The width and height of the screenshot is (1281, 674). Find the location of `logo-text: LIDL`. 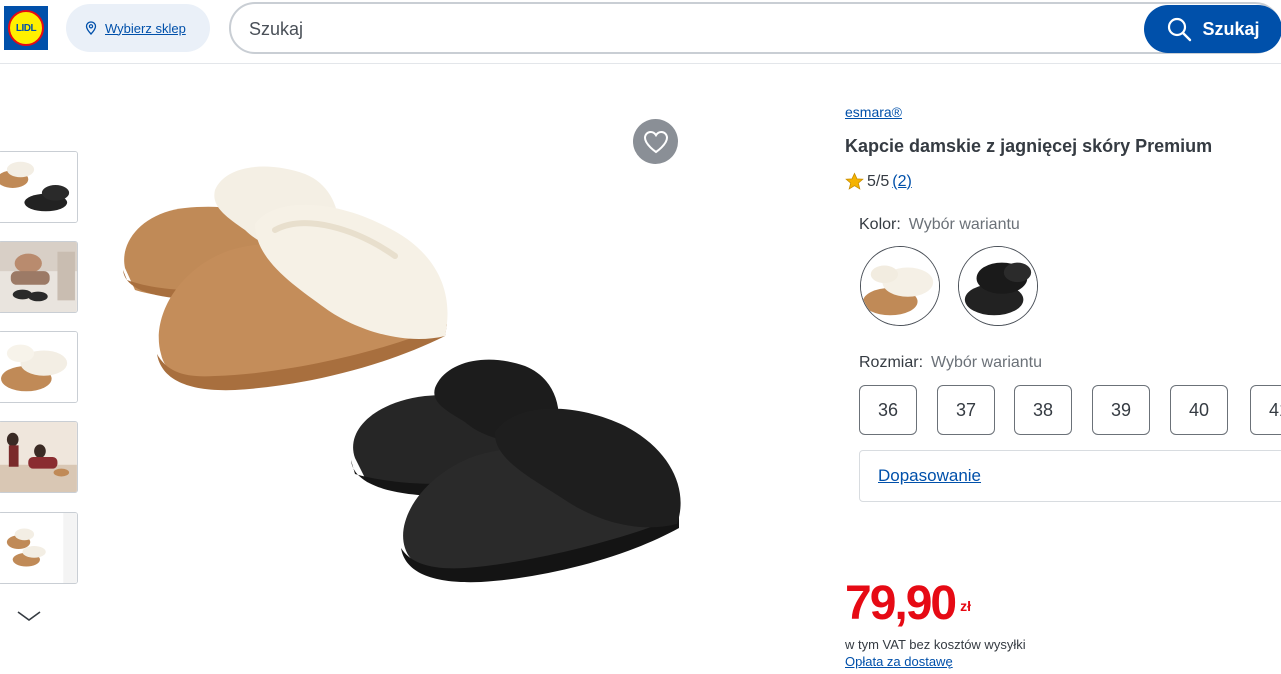

logo-text: LIDL is located at coordinates (26, 28).